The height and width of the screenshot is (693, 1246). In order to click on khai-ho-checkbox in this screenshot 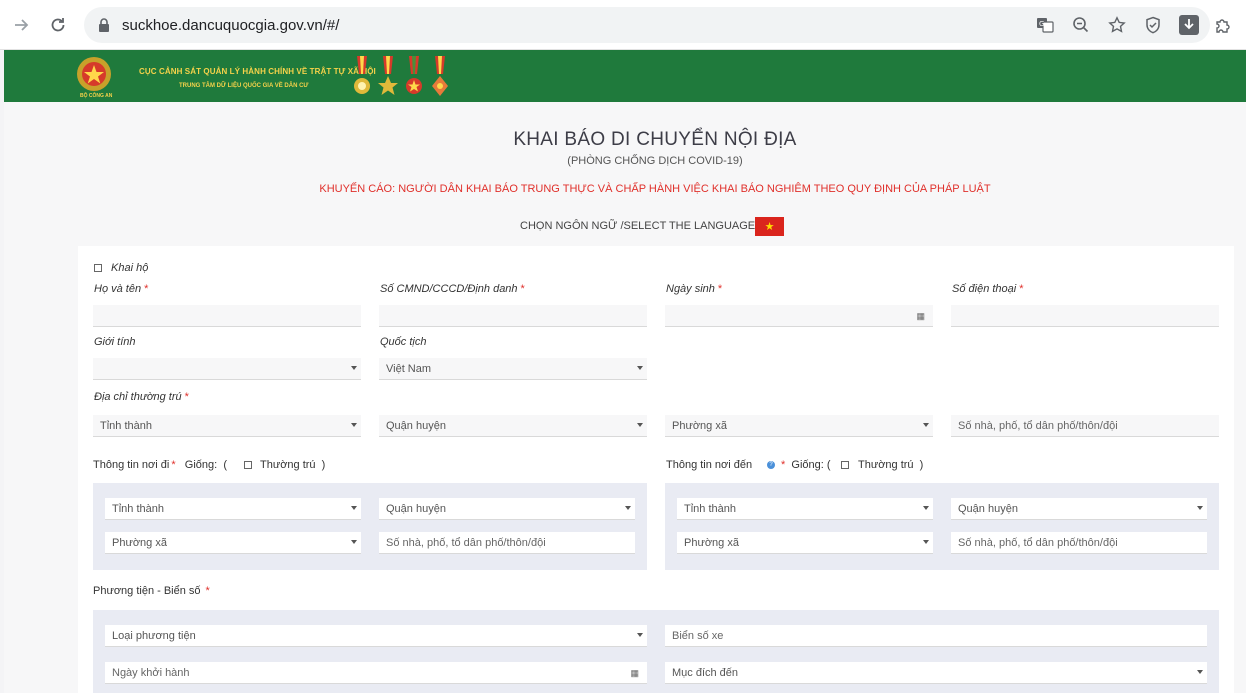, I will do `click(98, 268)`.